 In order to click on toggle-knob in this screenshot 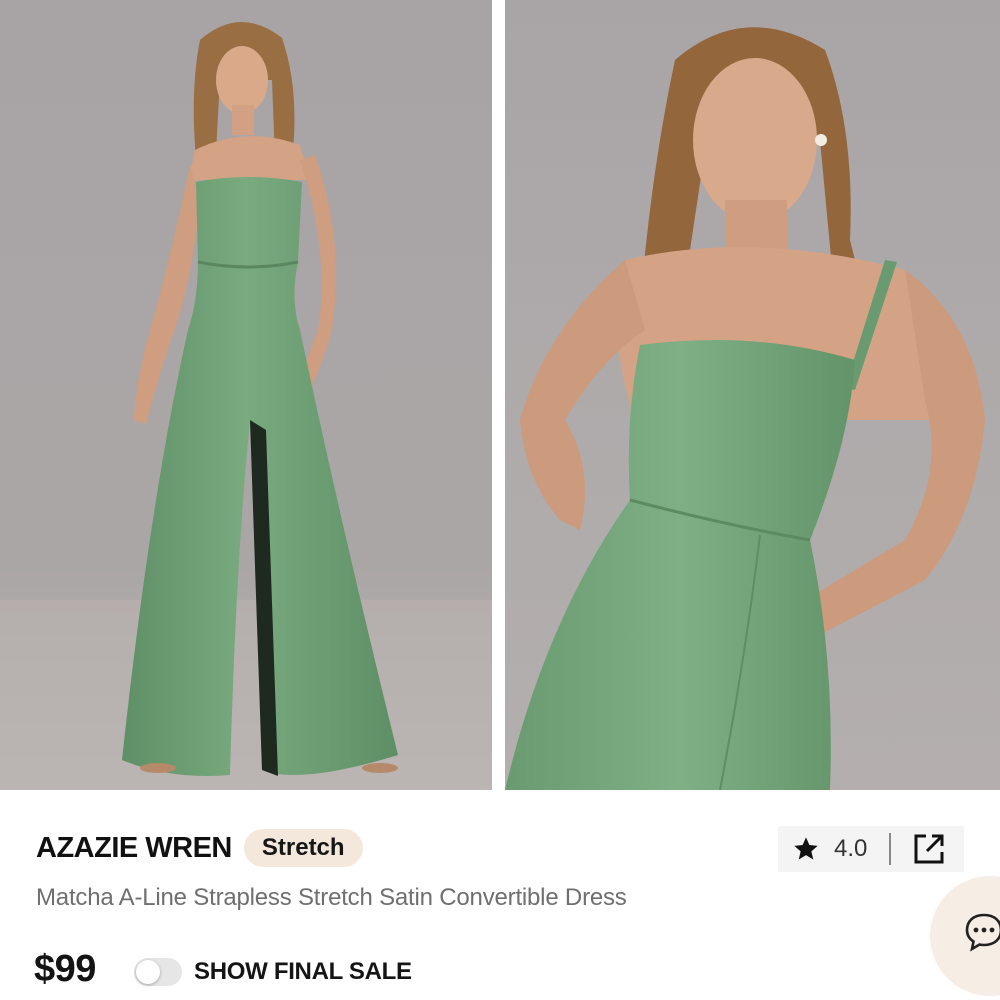, I will do `click(148, 972)`.